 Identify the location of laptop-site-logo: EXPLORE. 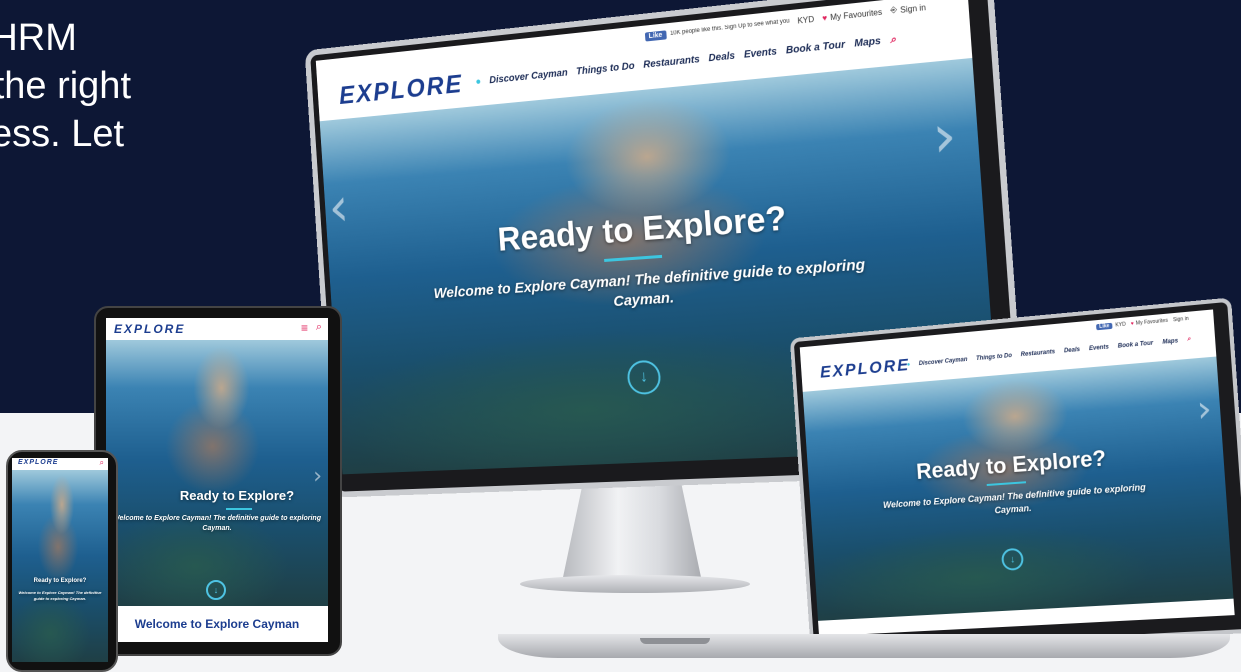
(864, 368).